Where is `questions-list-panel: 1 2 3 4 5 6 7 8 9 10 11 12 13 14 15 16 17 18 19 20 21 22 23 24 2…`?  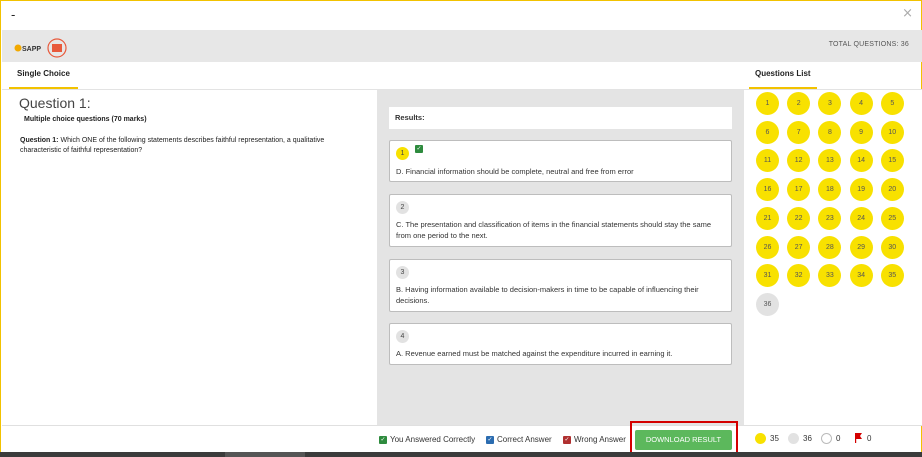
questions-list-panel: 1 2 3 4 5 6 7 8 9 10 11 12 13 14 15 16 17 18 19 20 21 22 23 24 2… is located at coordinates (833, 257).